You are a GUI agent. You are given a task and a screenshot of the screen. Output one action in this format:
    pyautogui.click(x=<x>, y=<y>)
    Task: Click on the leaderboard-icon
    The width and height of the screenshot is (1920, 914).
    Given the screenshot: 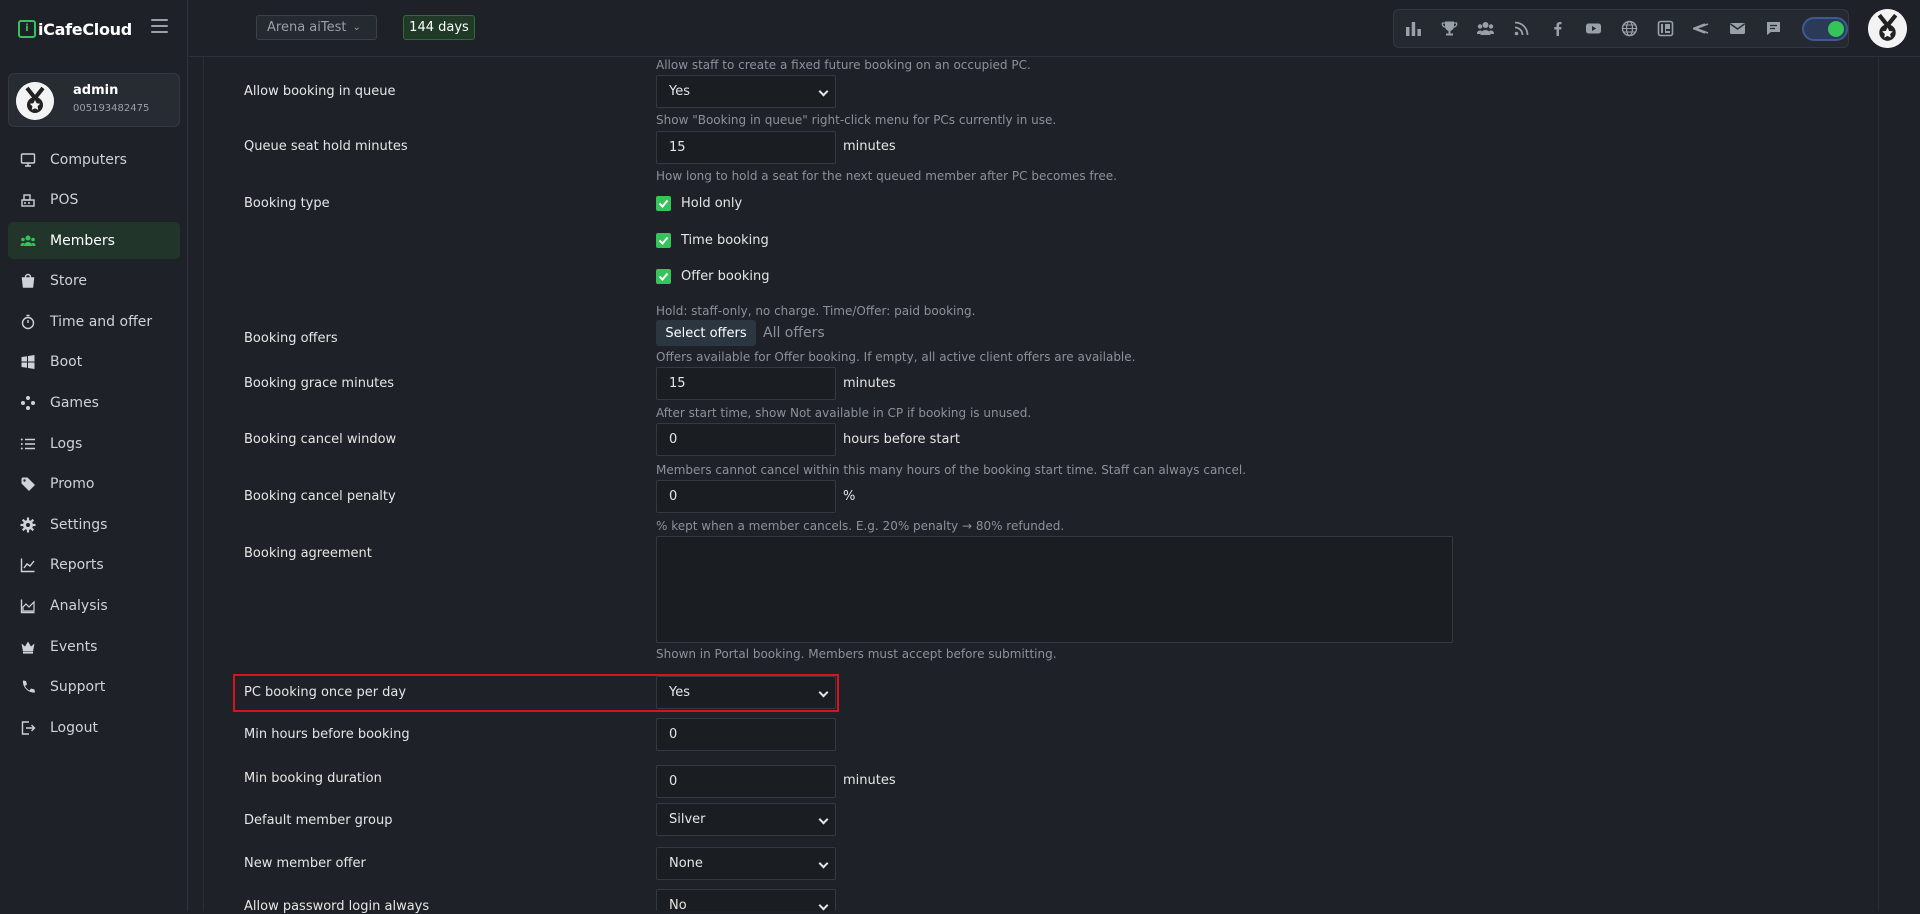 What is the action you would take?
    pyautogui.click(x=1414, y=29)
    